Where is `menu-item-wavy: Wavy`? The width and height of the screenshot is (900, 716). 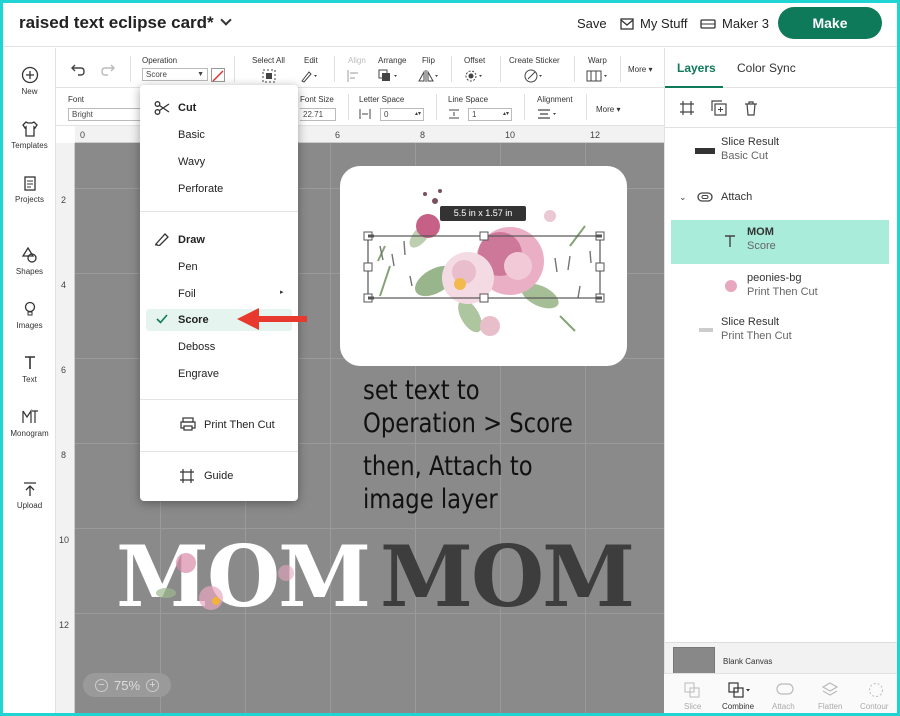 menu-item-wavy: Wavy is located at coordinates (191, 162).